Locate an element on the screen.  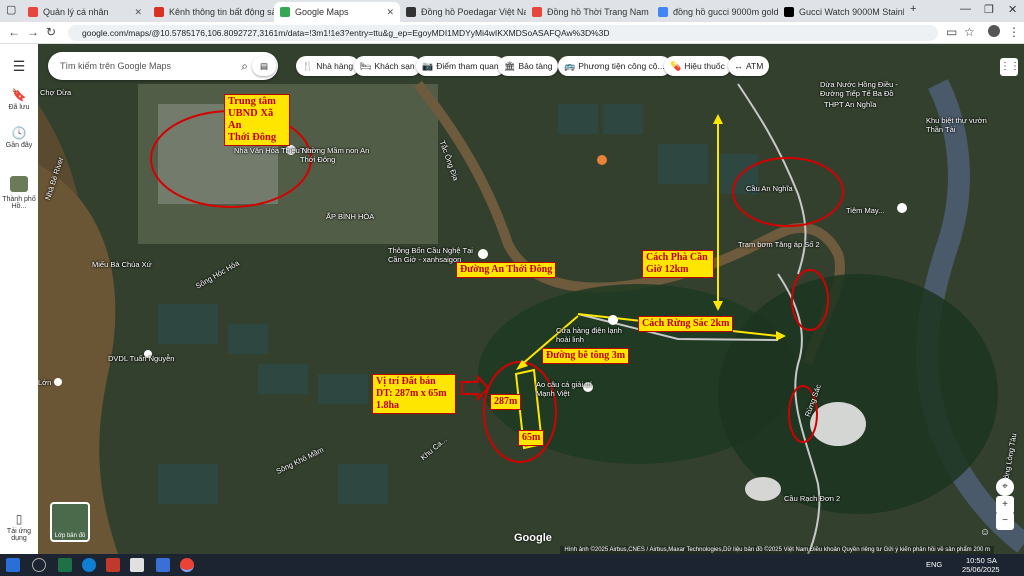
chip-museums: 🏛 Bảo tàng is located at coordinates (528, 66).